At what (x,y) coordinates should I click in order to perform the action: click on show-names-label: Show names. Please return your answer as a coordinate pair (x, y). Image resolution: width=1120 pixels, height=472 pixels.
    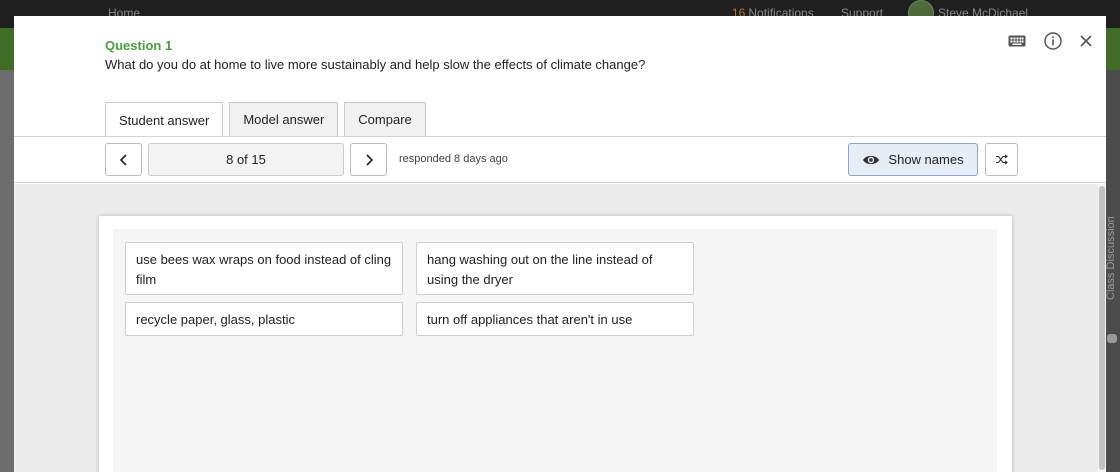
    Looking at the image, I should click on (926, 159).